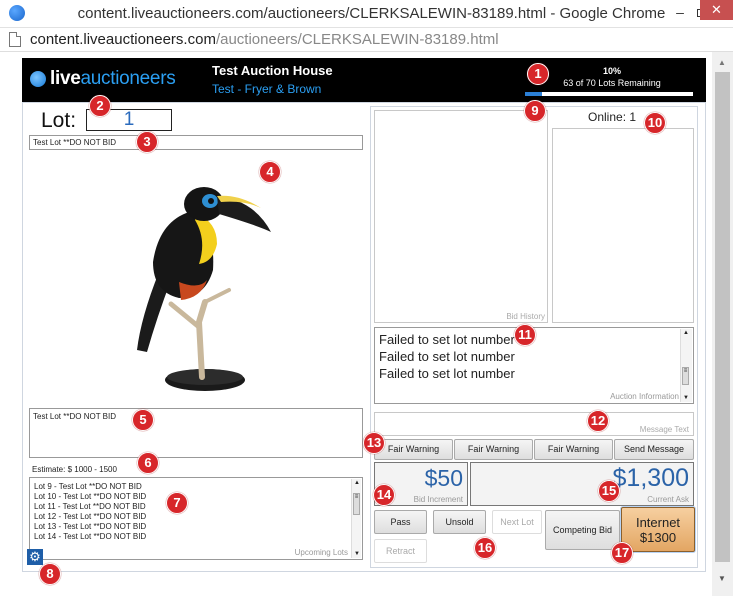 The height and width of the screenshot is (596, 733). What do you see at coordinates (198, 497) in the screenshot?
I see `upcoming-lot-item: Lot 10 - Test Lot **DO NOT BID` at bounding box center [198, 497].